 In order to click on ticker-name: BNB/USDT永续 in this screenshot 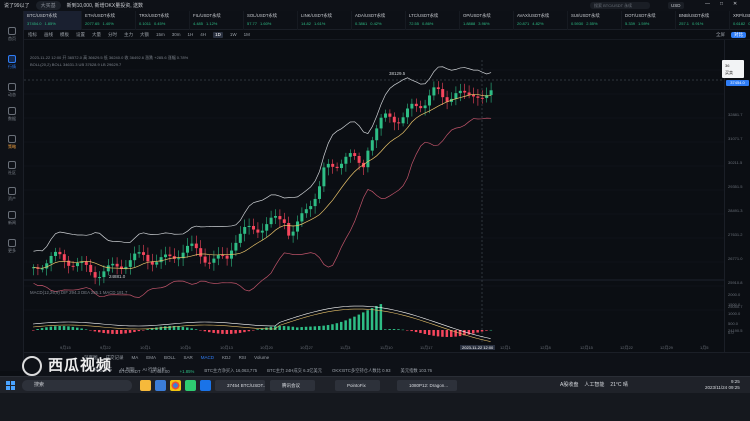, I will do `click(694, 15)`.